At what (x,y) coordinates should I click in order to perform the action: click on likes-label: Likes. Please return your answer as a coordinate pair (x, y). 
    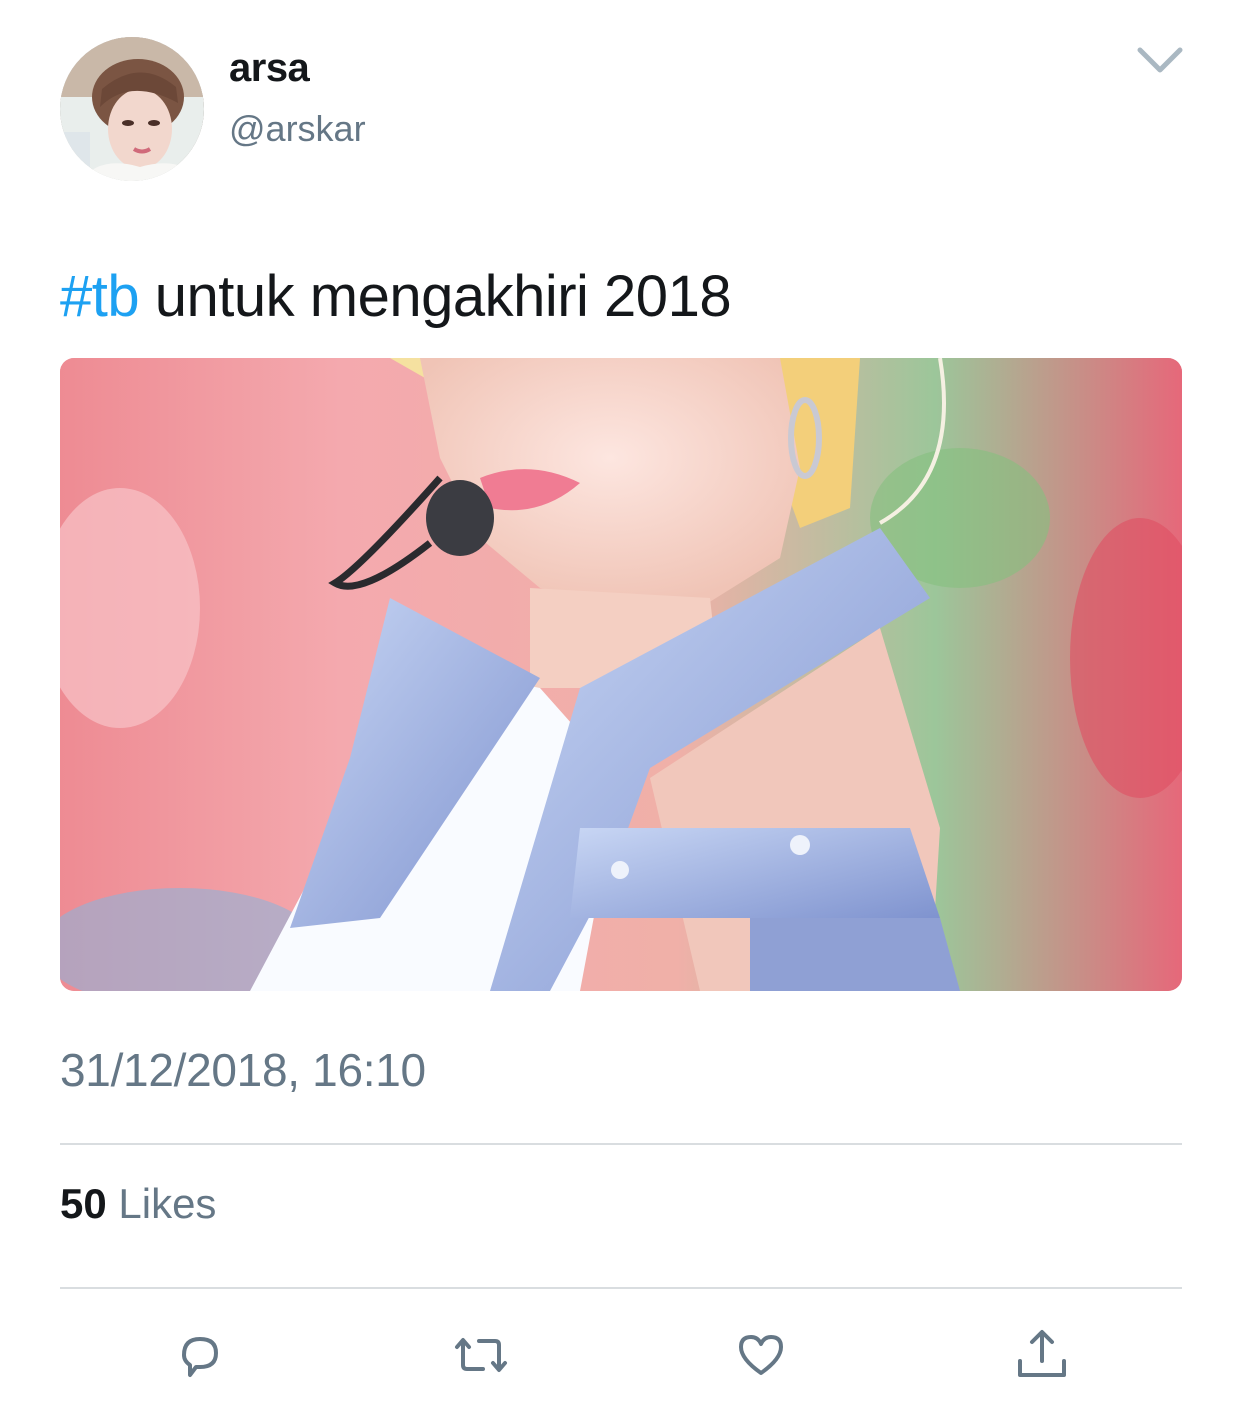
    Looking at the image, I should click on (161, 1203).